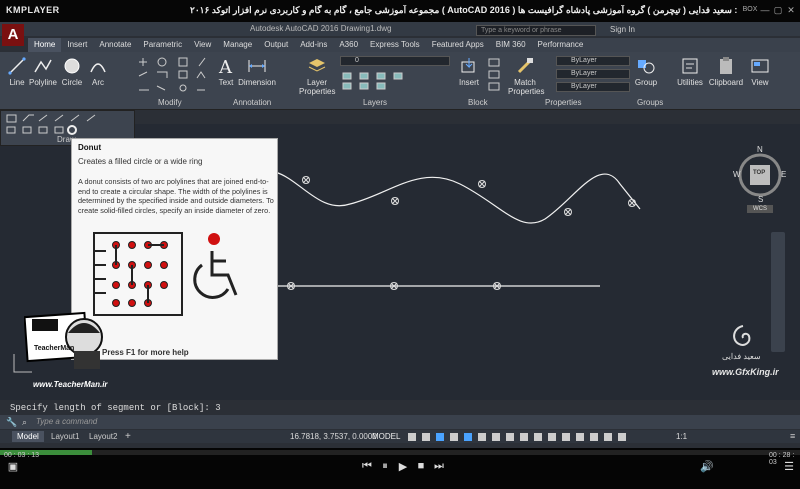  I want to click on group-icon, so click(646, 67).